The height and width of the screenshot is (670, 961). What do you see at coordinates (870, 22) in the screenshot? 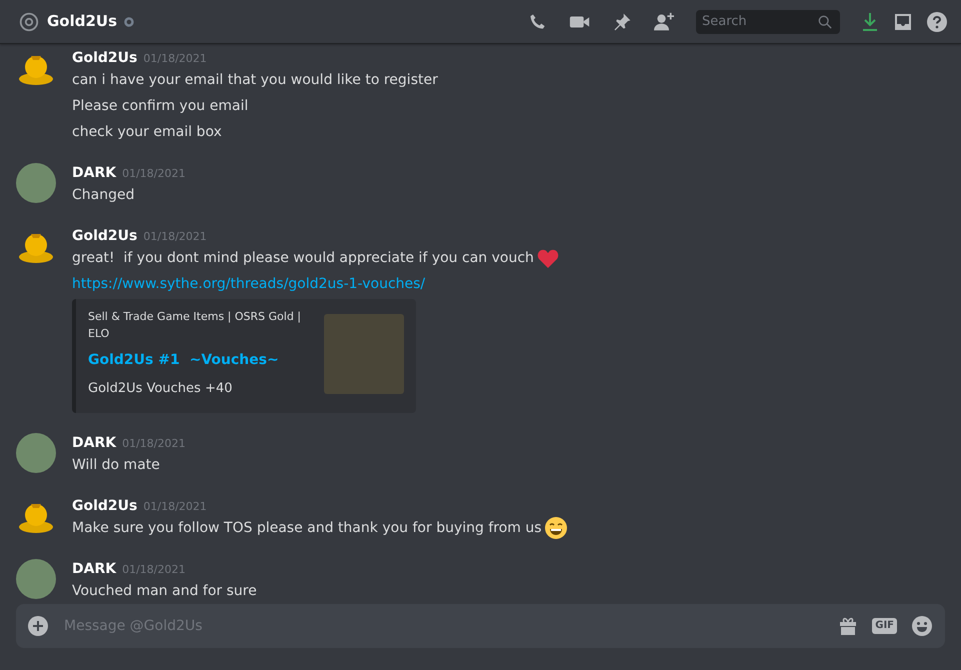
I see `download-button` at bounding box center [870, 22].